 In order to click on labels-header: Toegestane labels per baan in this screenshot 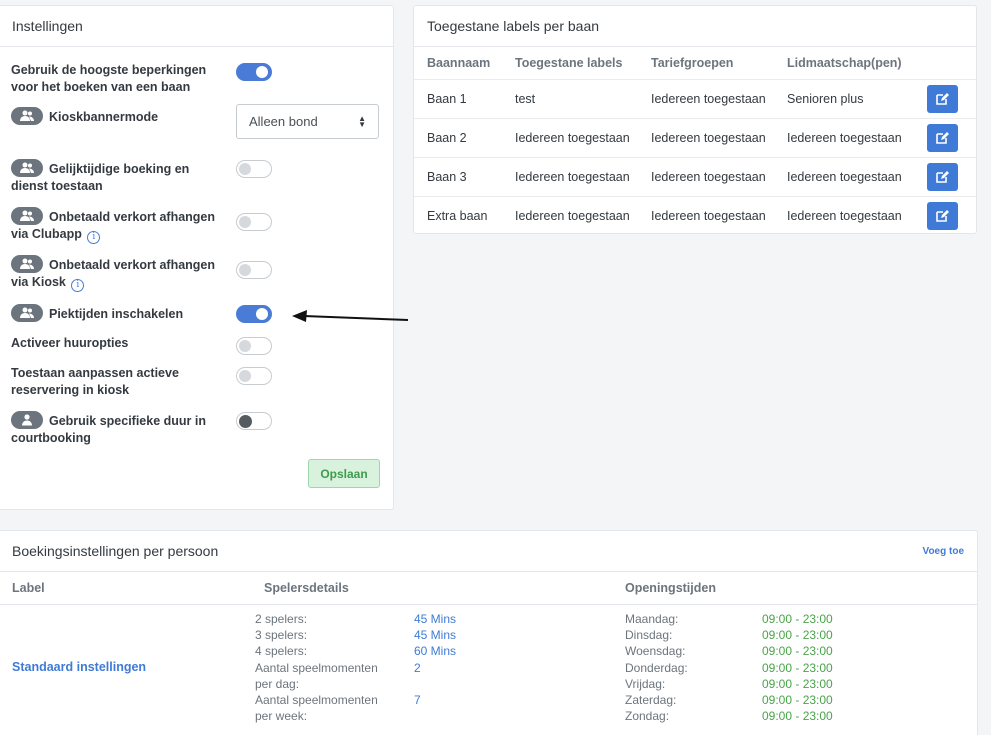, I will do `click(695, 26)`.